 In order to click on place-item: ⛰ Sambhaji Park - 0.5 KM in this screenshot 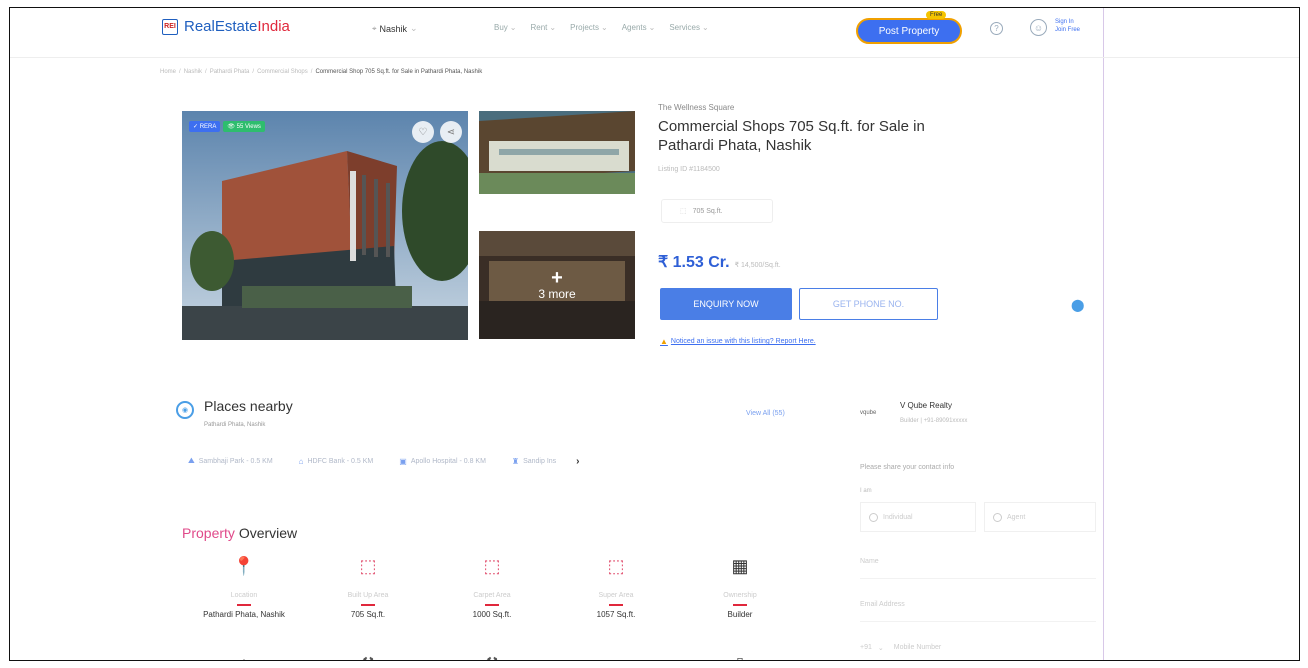, I will do `click(230, 461)`.